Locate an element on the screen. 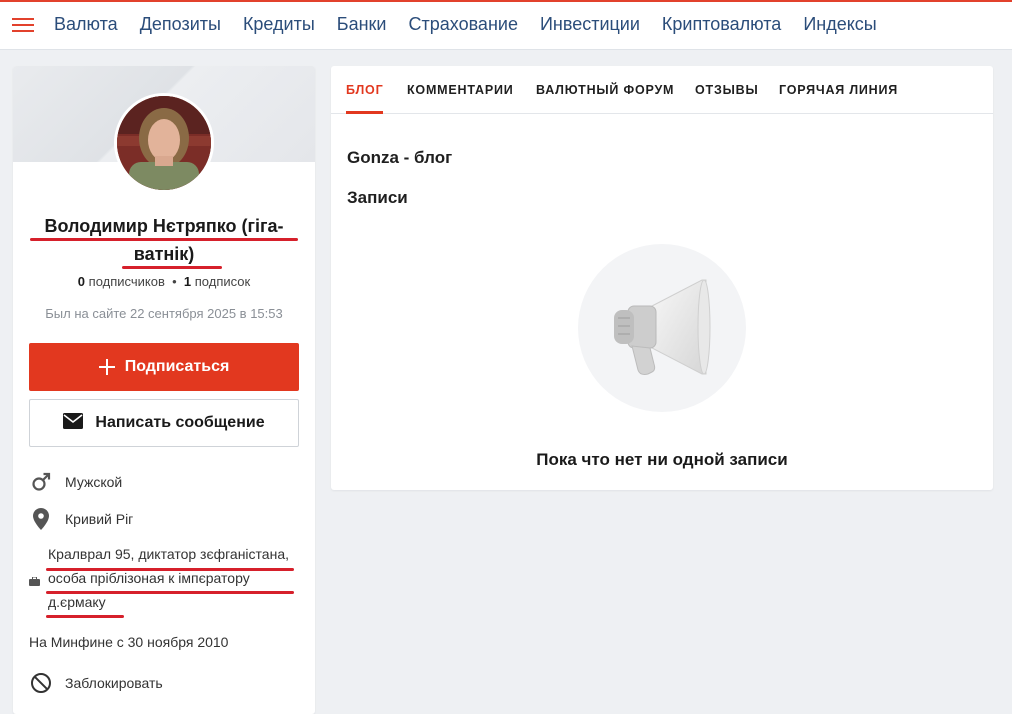 The height and width of the screenshot is (714, 1012). tab-reviews: ОТЗЫВЫ is located at coordinates (727, 90).